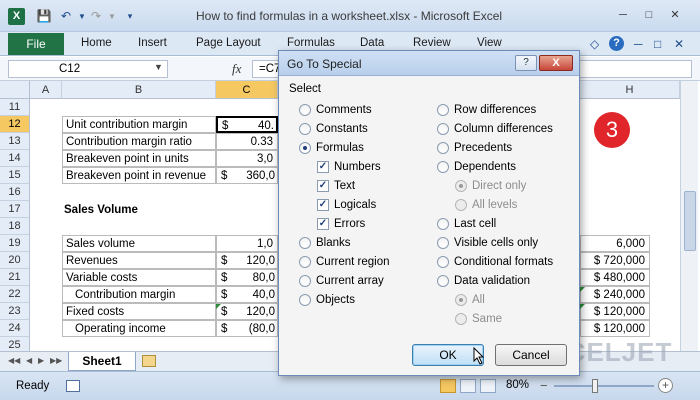 The height and width of the screenshot is (400, 700). What do you see at coordinates (15, 124) in the screenshot?
I see `row-header: 12` at bounding box center [15, 124].